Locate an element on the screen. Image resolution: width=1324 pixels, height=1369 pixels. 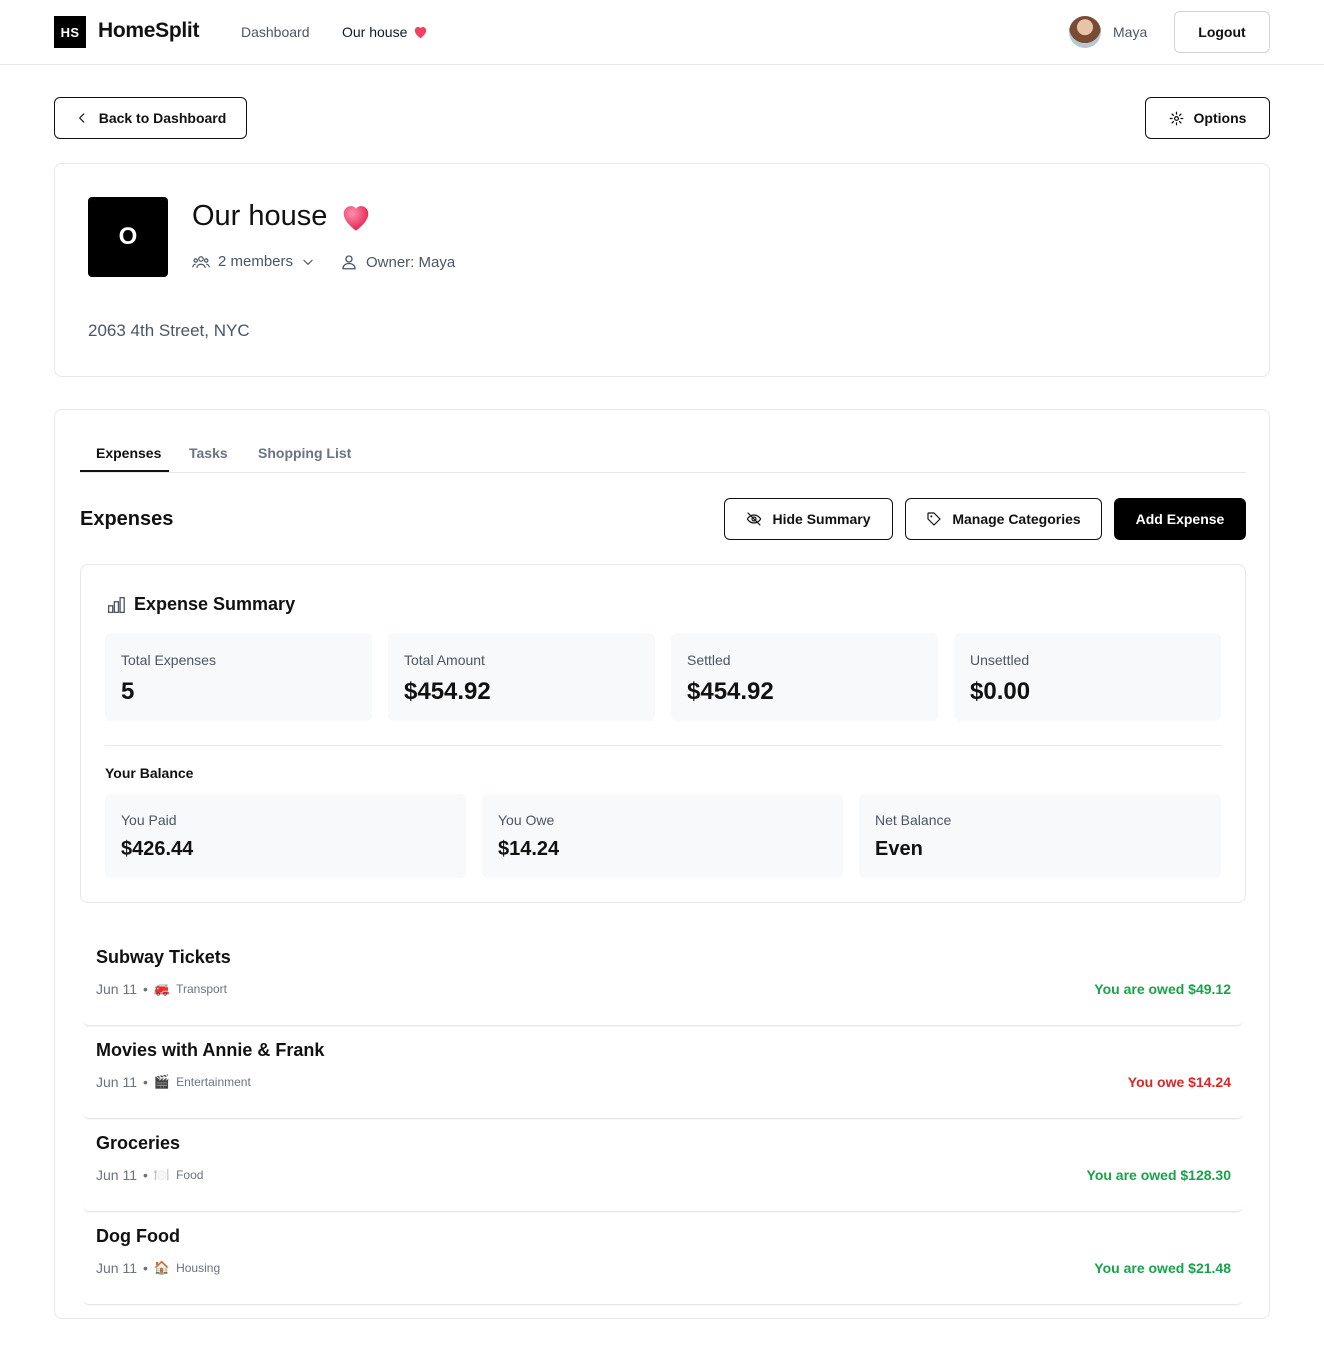
balance-net: Net Balance Even is located at coordinates (1040, 836).